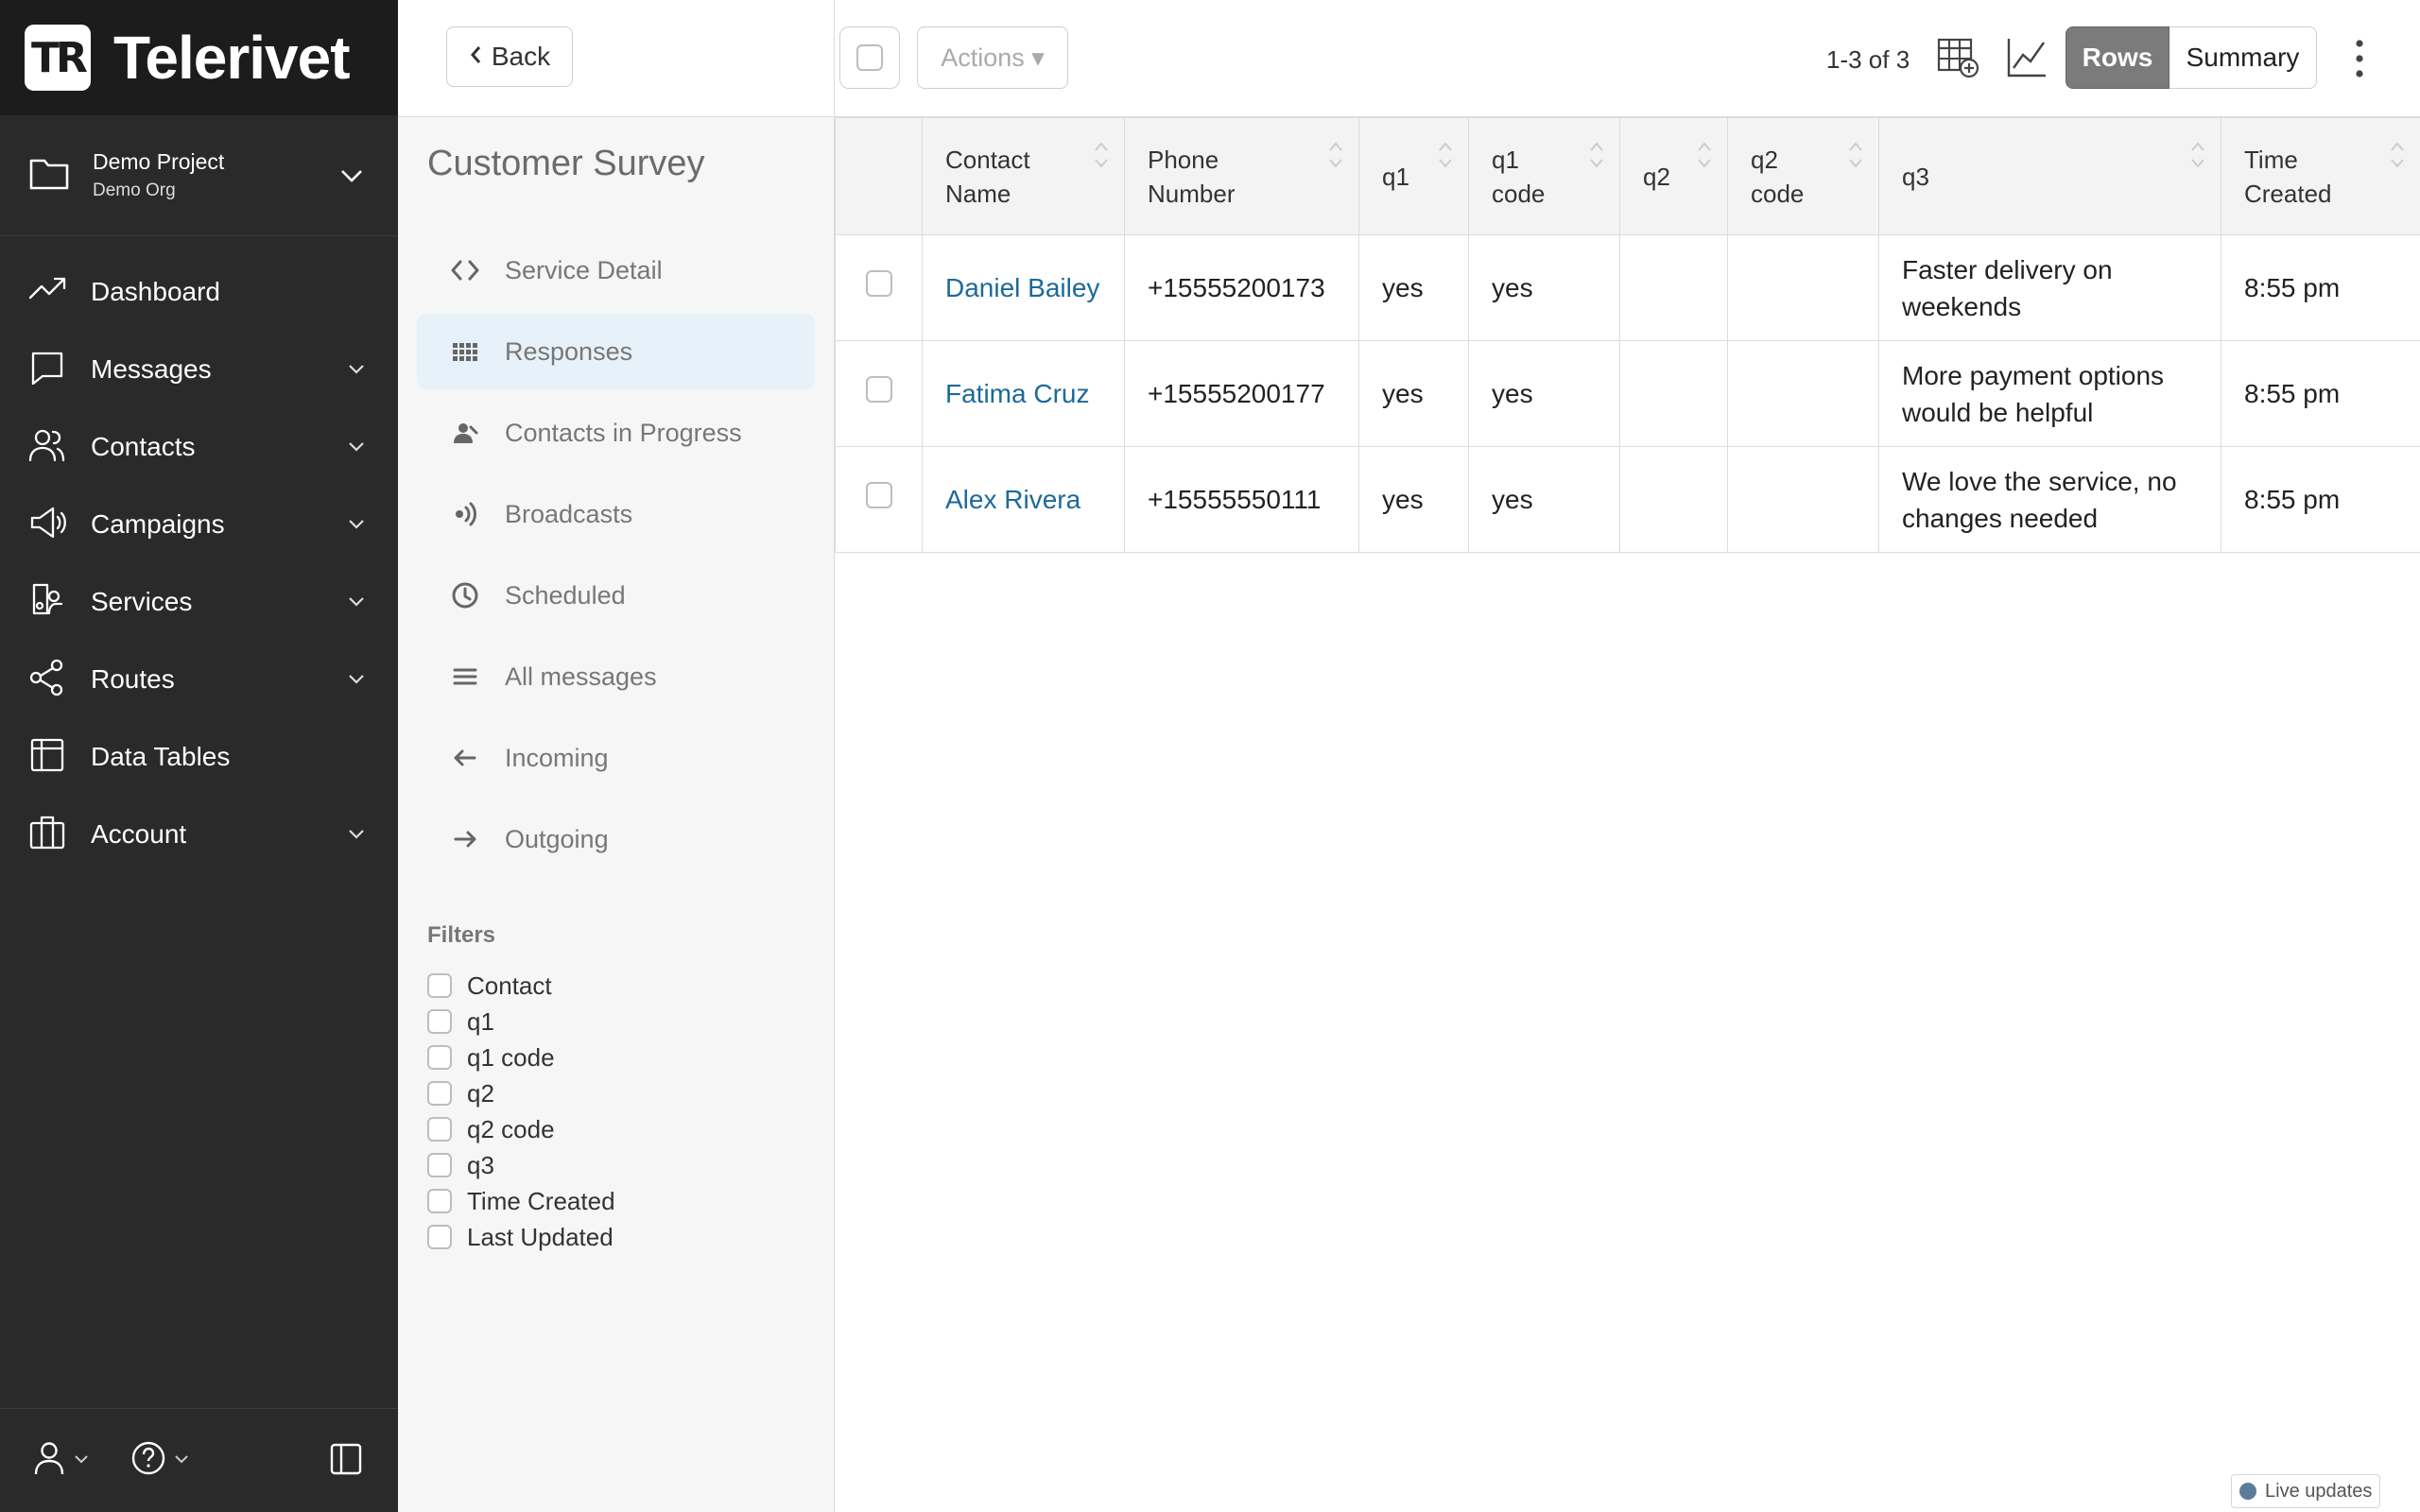  What do you see at coordinates (511, 1057) in the screenshot?
I see `filter-label: q1 code` at bounding box center [511, 1057].